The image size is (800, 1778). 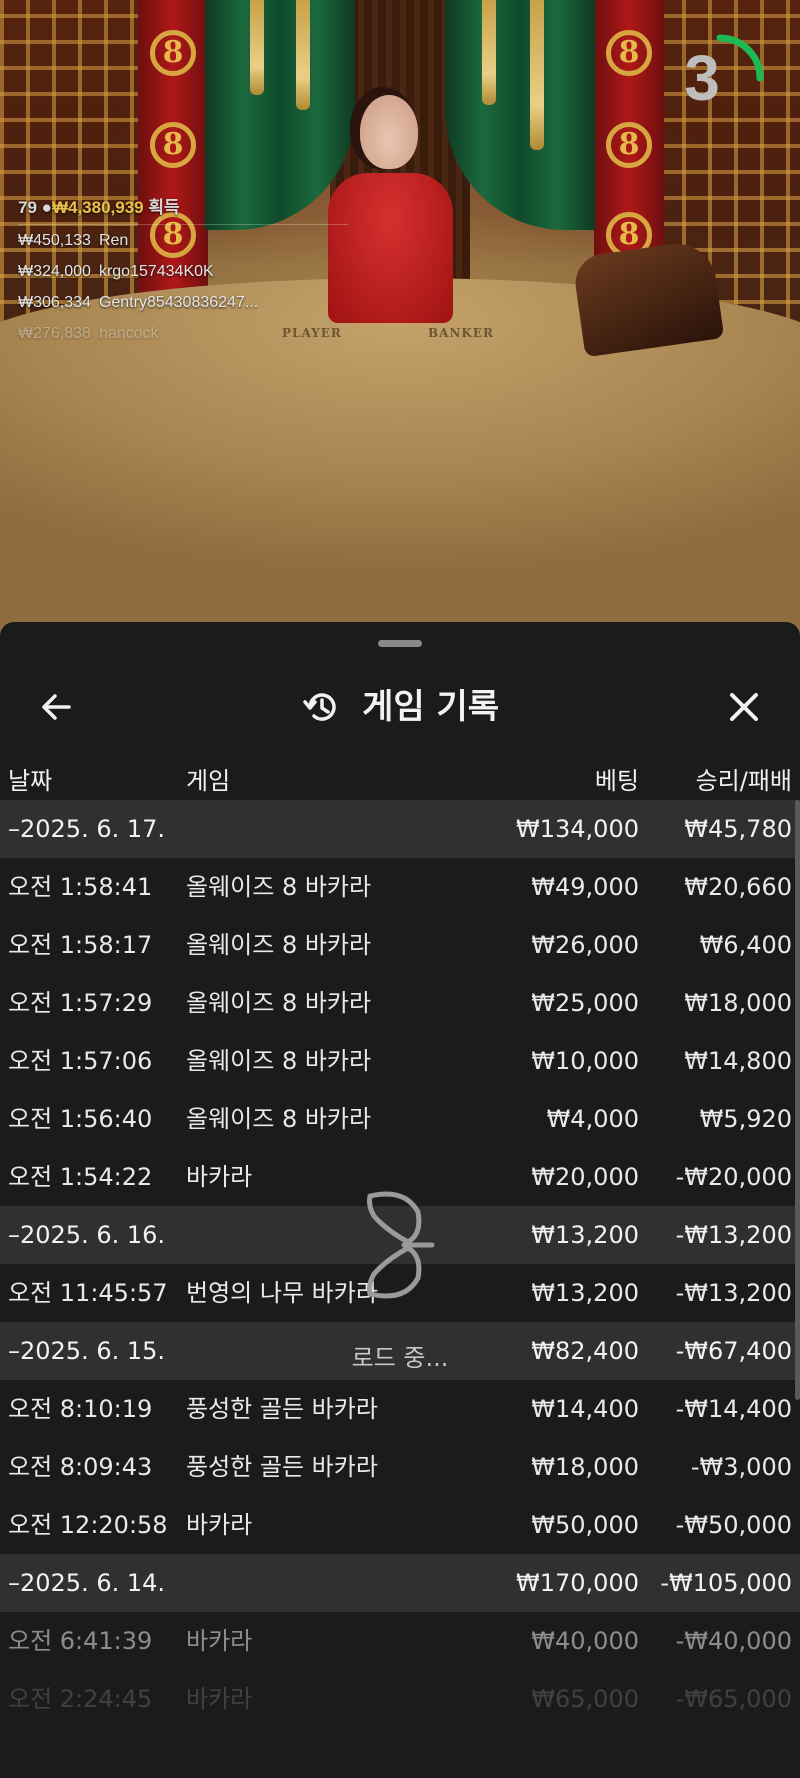 What do you see at coordinates (733, 1641) in the screenshot?
I see `record-win-loss: -₩40,000` at bounding box center [733, 1641].